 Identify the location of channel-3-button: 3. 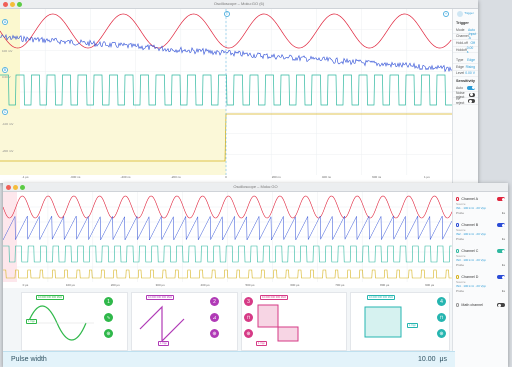
(248, 301).